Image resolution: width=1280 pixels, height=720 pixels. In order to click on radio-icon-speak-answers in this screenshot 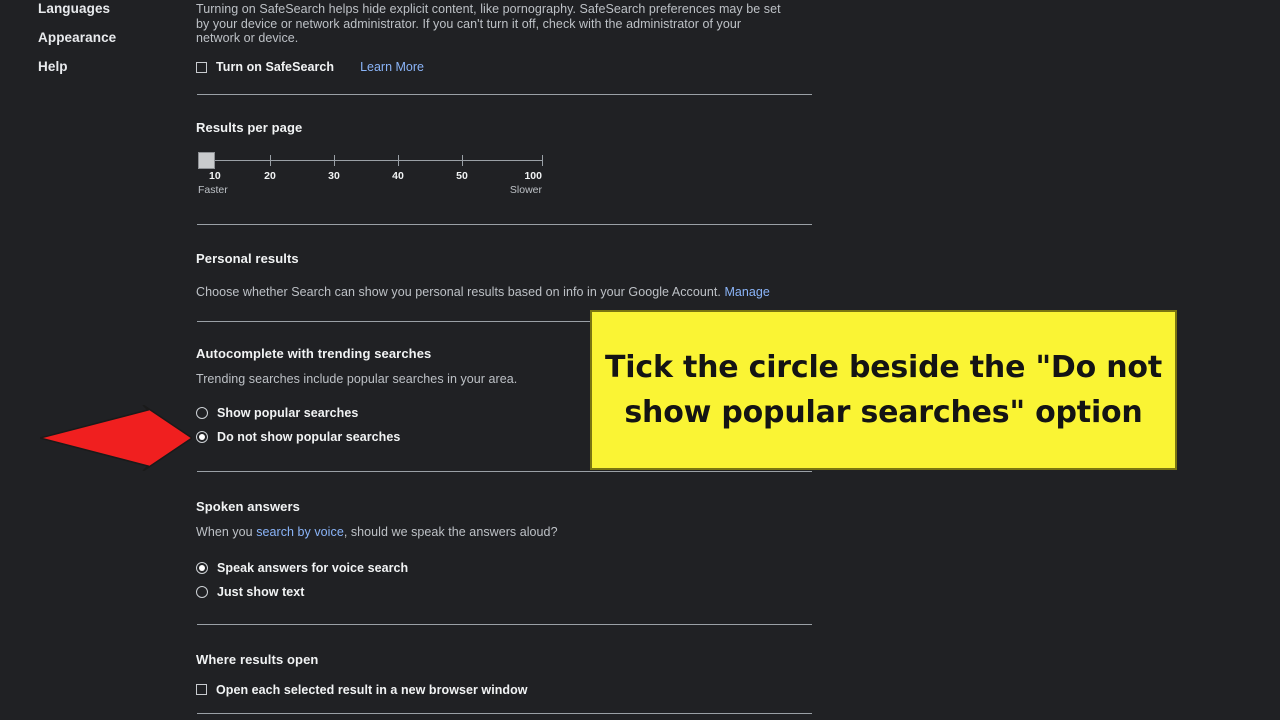, I will do `click(202, 567)`.